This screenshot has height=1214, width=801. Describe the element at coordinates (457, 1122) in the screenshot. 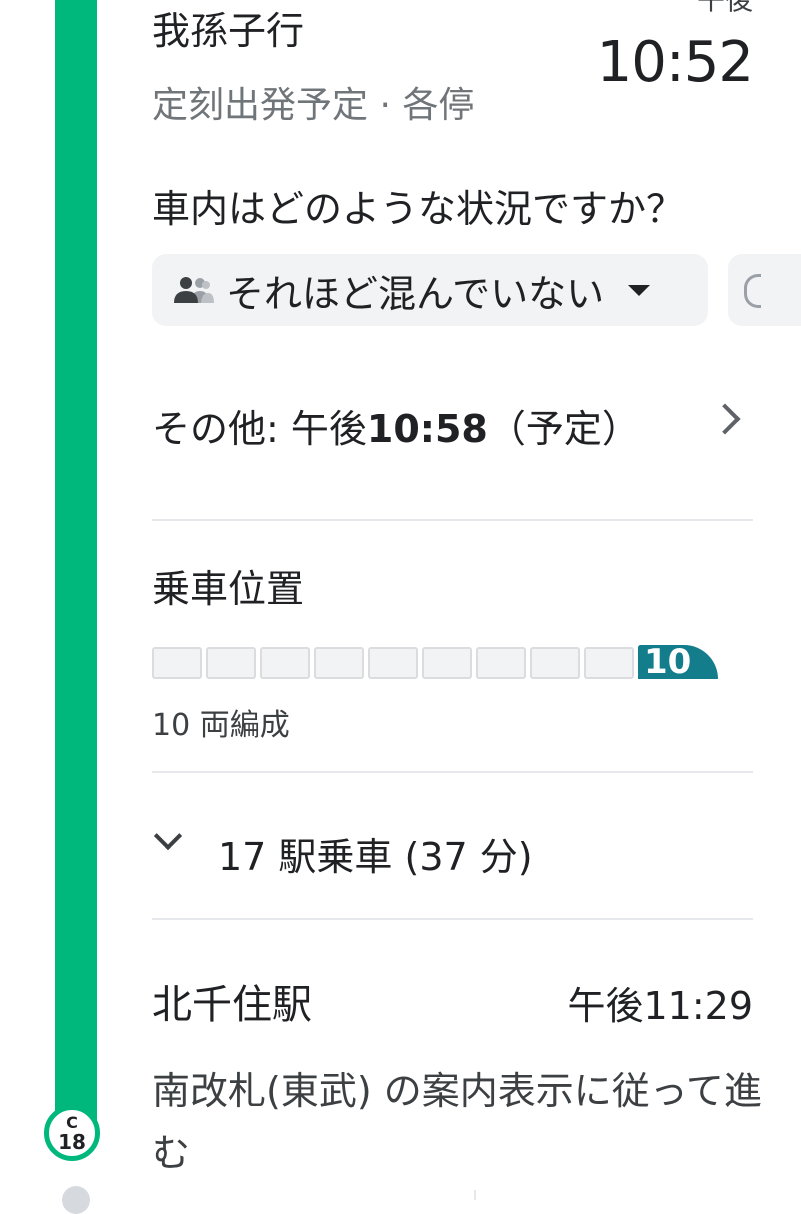

I see `exit-instruction: 南改札(東武) の案内表示に従って進む` at that location.